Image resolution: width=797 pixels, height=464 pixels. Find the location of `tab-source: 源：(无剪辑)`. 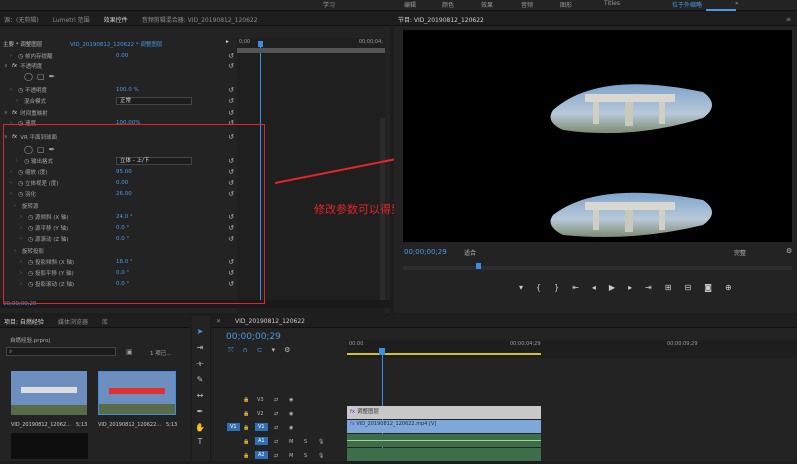

tab-source: 源：(无剪辑) is located at coordinates (21, 19).